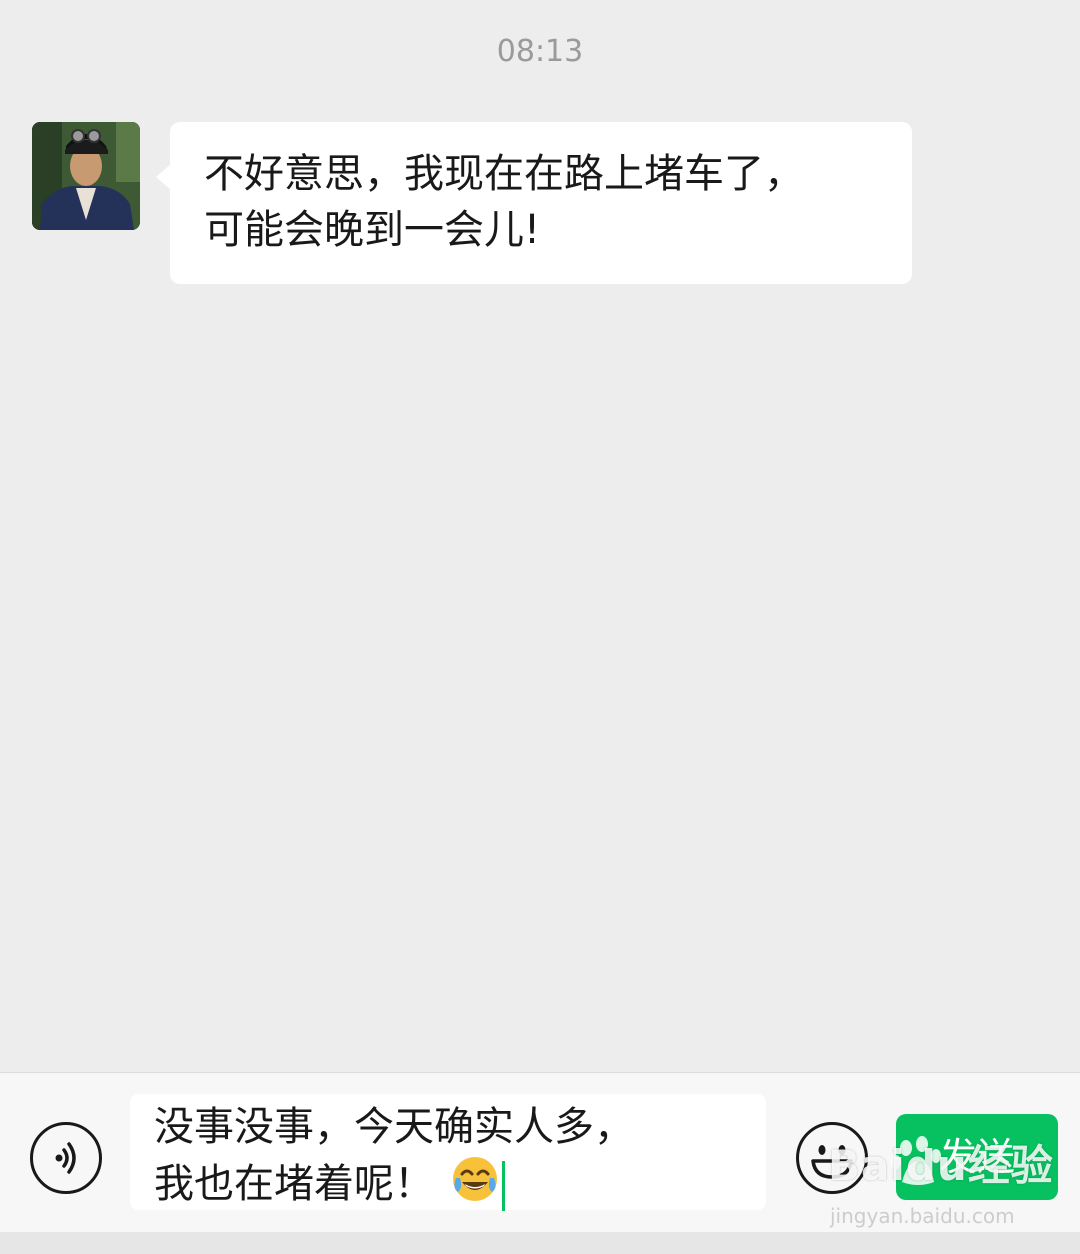  Describe the element at coordinates (534, 203) in the screenshot. I see `incoming-message-bubble: 不好意思，我现在在路上堵车了， 可能会晚到一会儿!` at that location.